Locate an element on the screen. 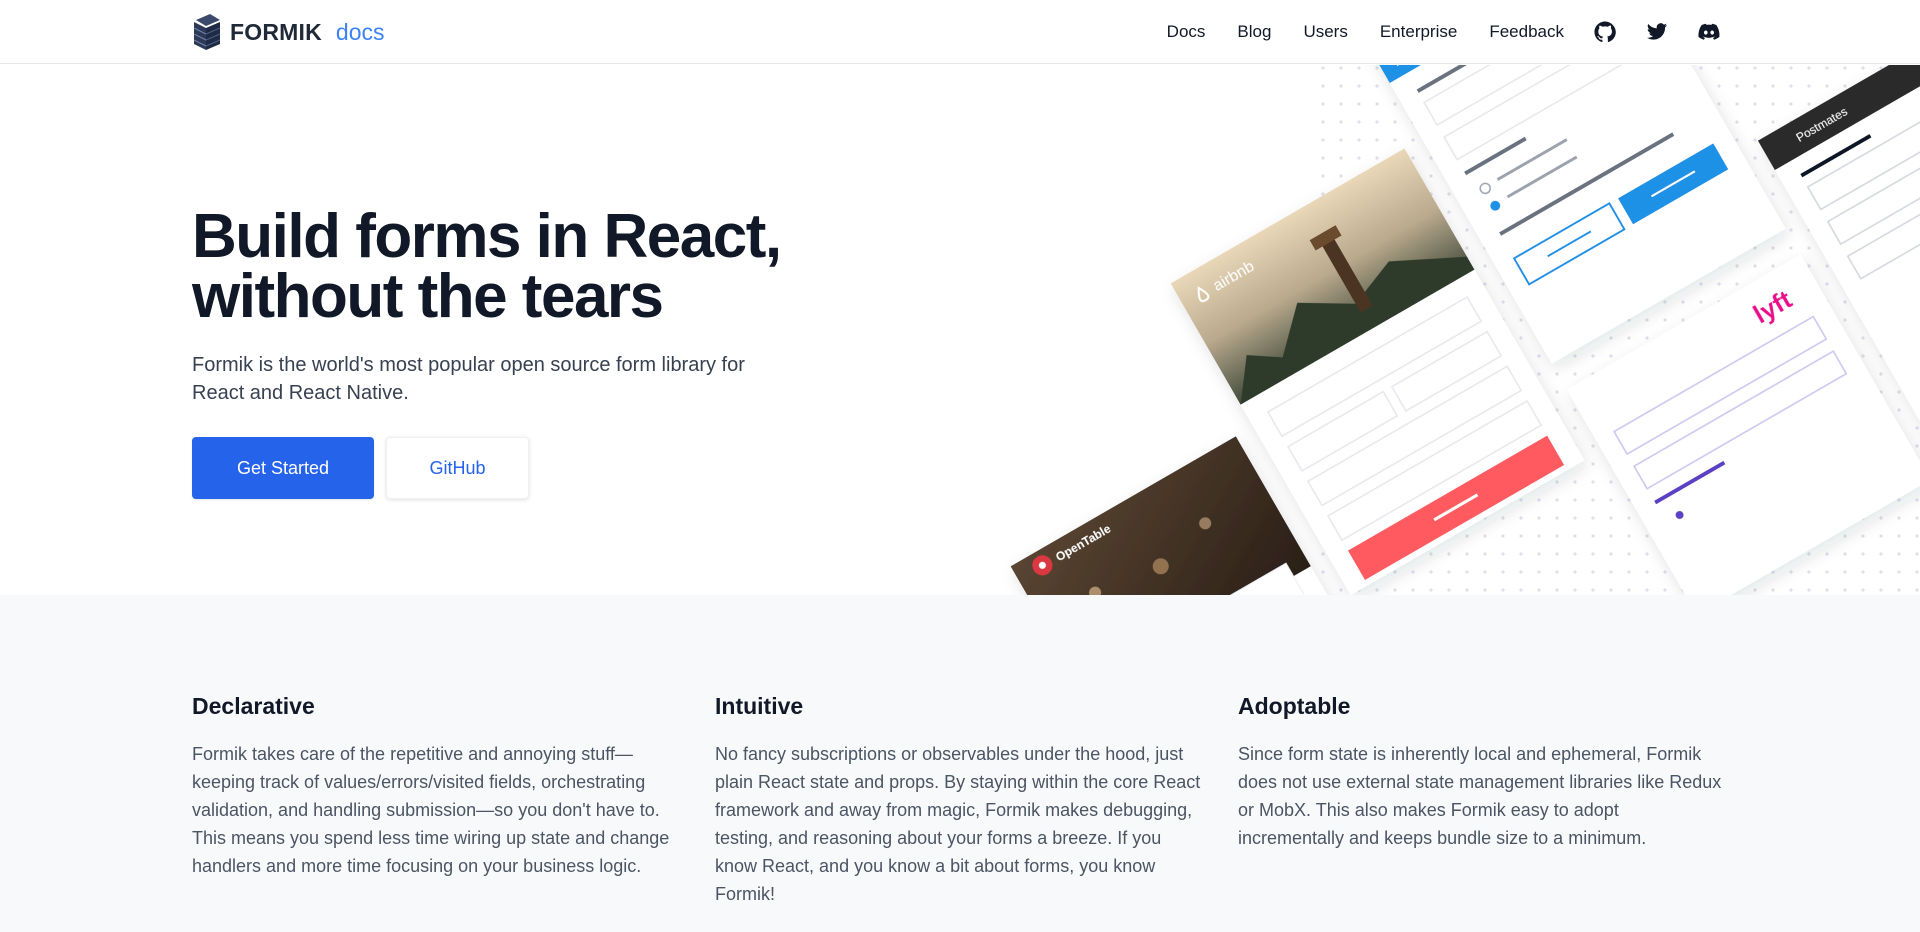 The height and width of the screenshot is (932, 1920). nav-users: Users is located at coordinates (1325, 32).